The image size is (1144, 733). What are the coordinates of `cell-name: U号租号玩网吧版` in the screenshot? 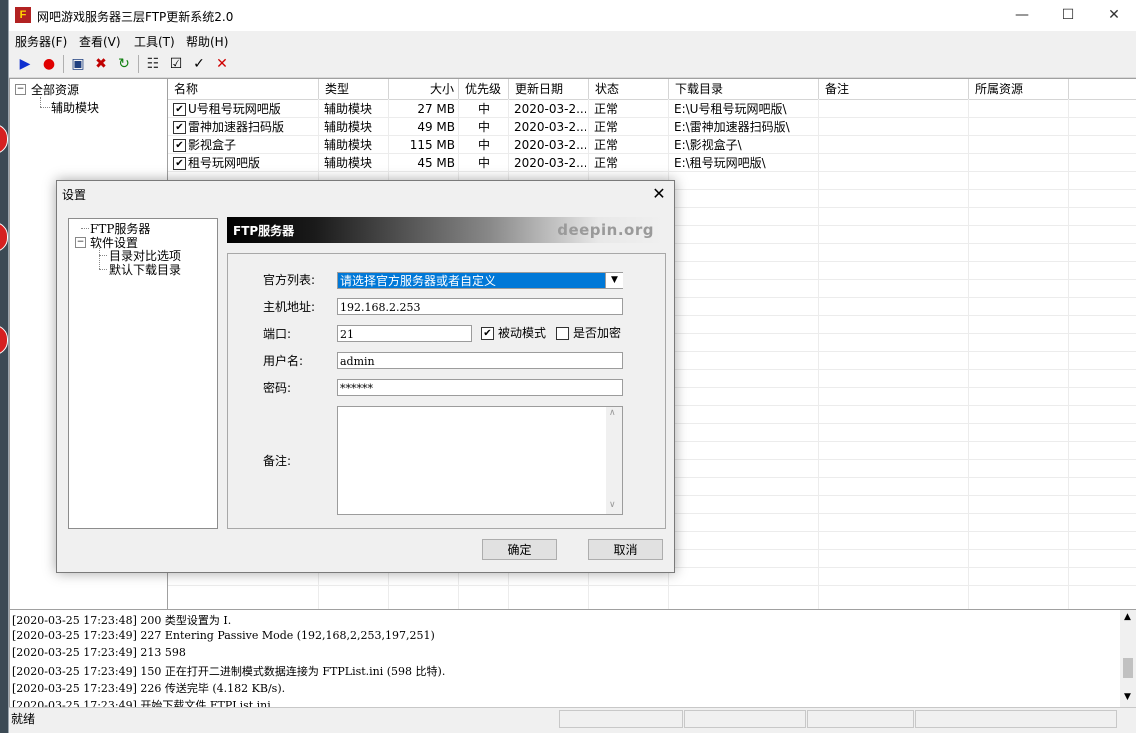 It's located at (252, 109).